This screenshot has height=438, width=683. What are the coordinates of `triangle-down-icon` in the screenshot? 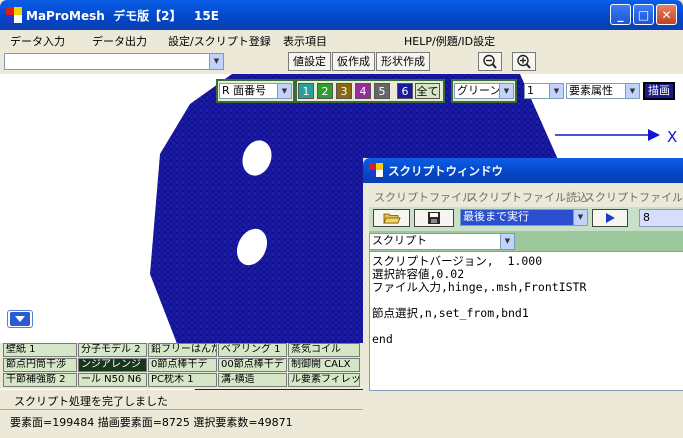 It's located at (20, 319).